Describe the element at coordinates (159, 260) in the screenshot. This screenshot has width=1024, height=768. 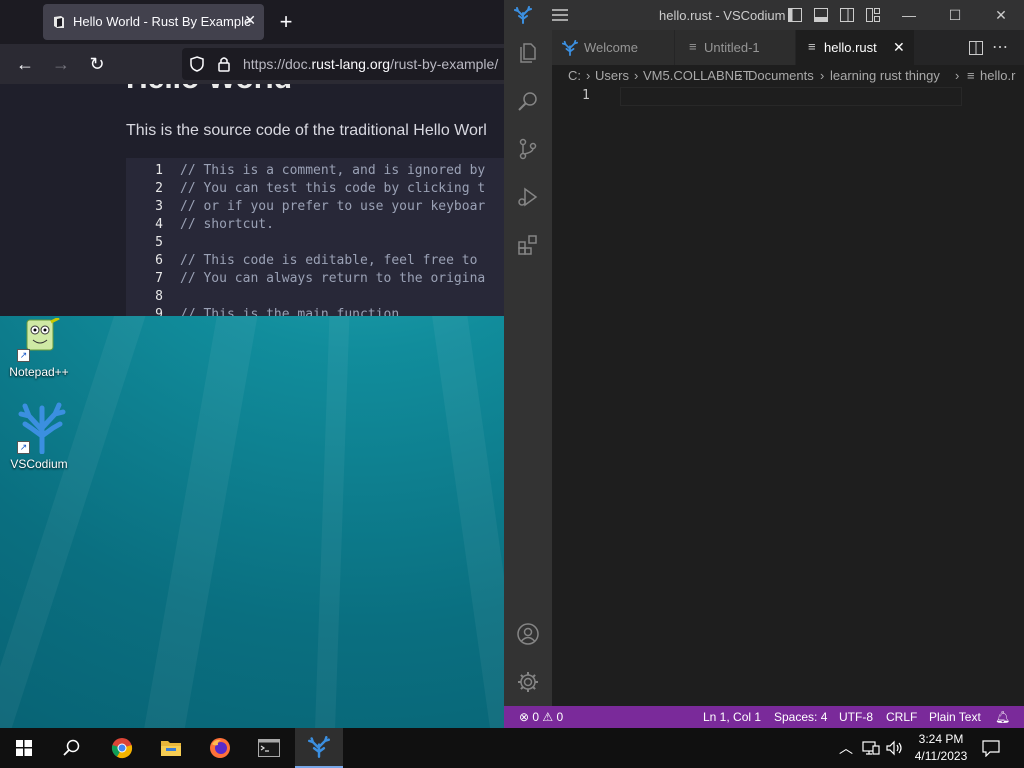
I see `code-line-number: 6` at that location.